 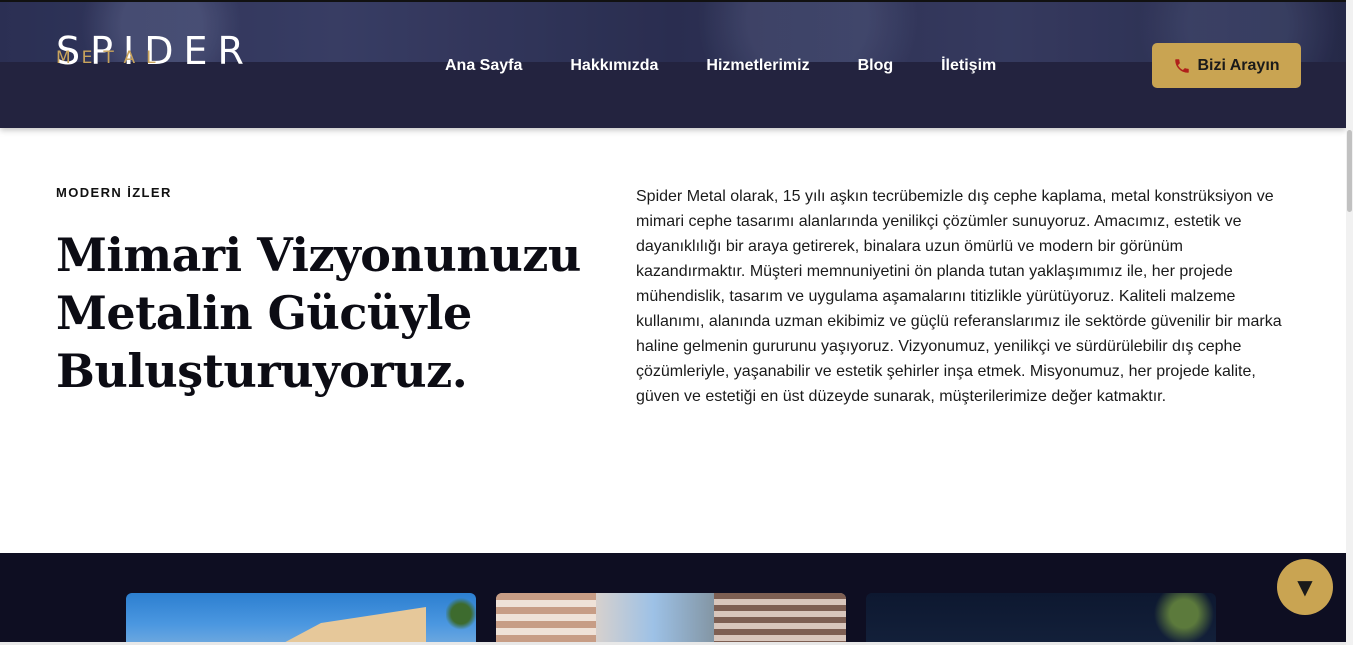 What do you see at coordinates (546, 619) in the screenshot?
I see `project-image-building-left` at bounding box center [546, 619].